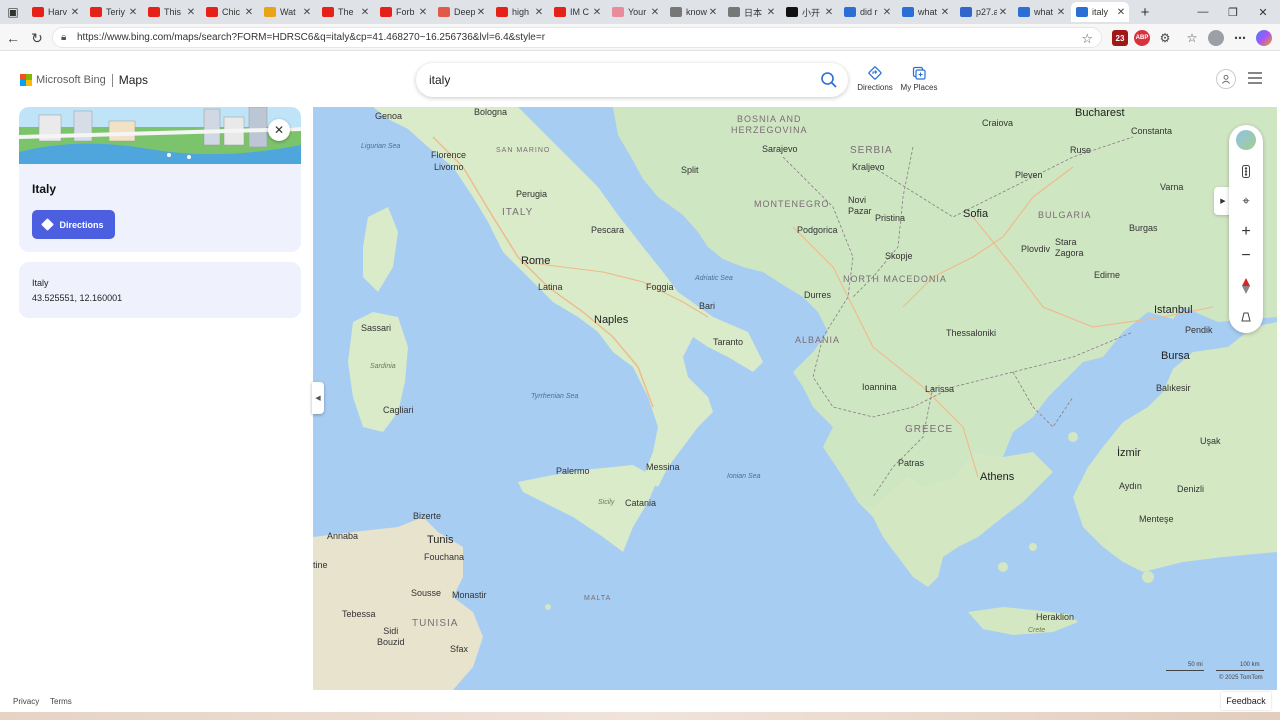 Image resolution: width=1280 pixels, height=720 pixels. I want to click on browser-tab: p27.a ✕, so click(983, 12).